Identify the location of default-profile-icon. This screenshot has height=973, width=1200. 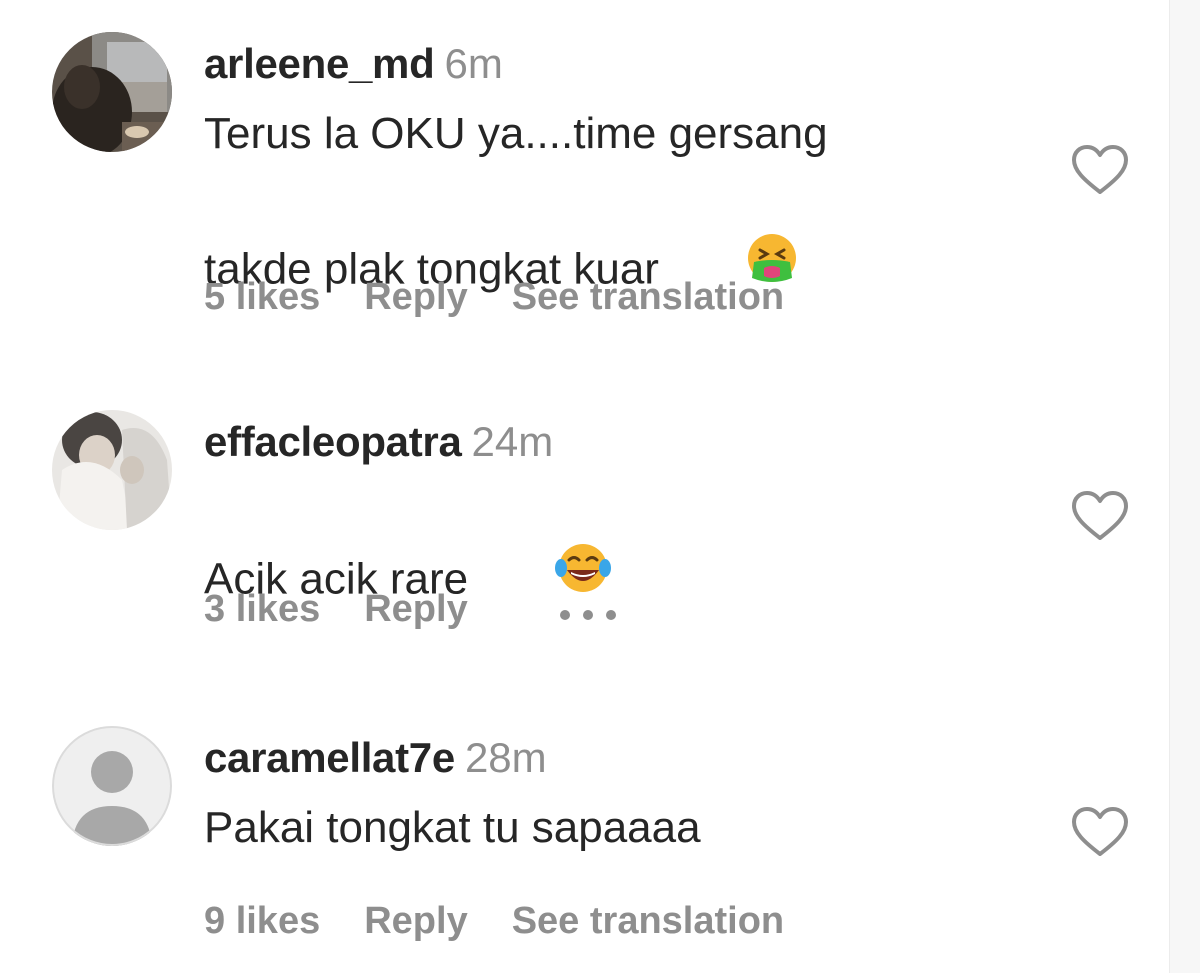
(112, 786).